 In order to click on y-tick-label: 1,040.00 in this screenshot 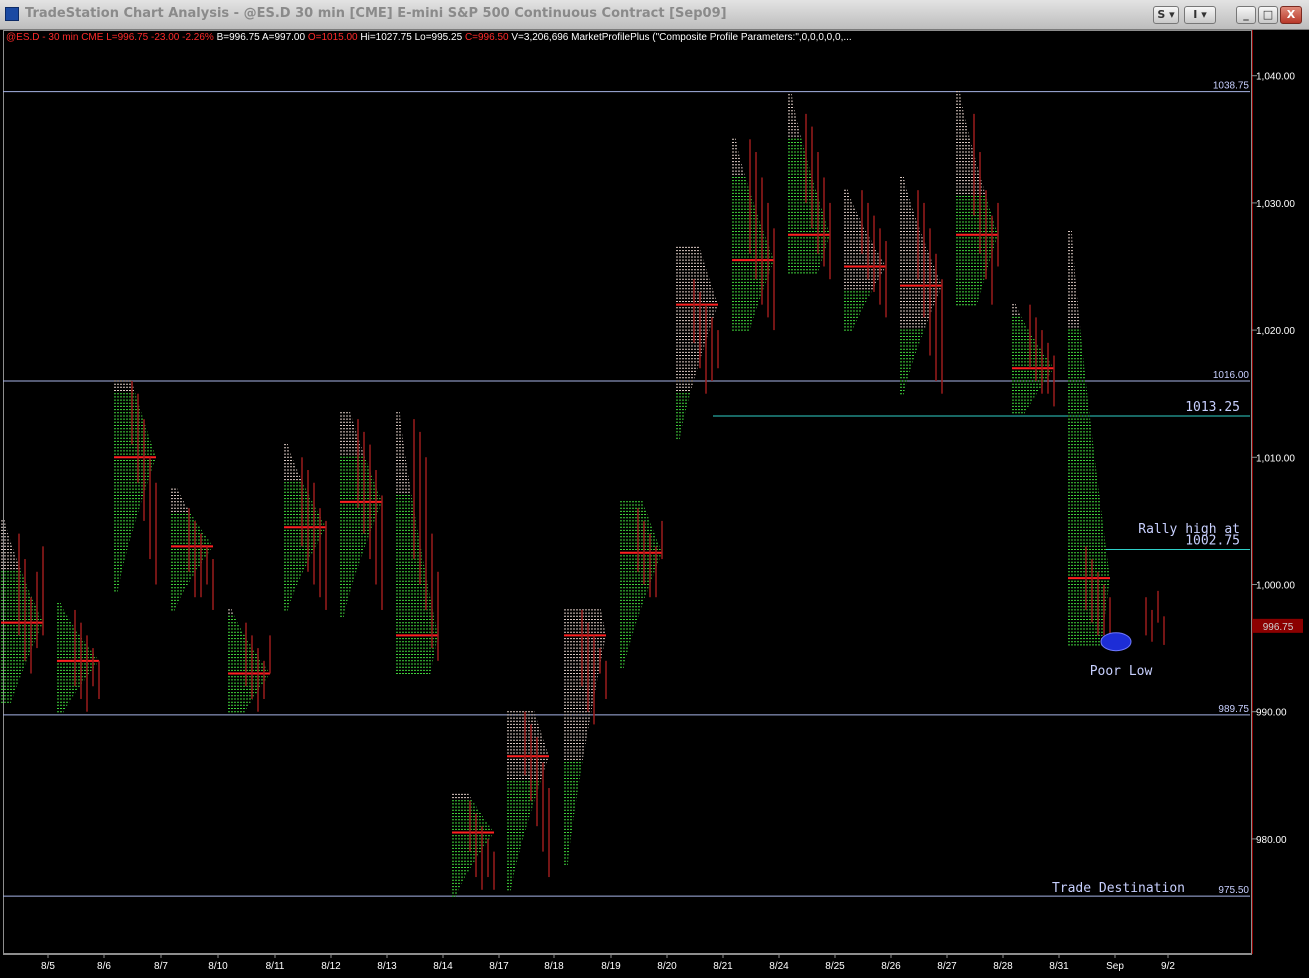, I will do `click(1275, 77)`.